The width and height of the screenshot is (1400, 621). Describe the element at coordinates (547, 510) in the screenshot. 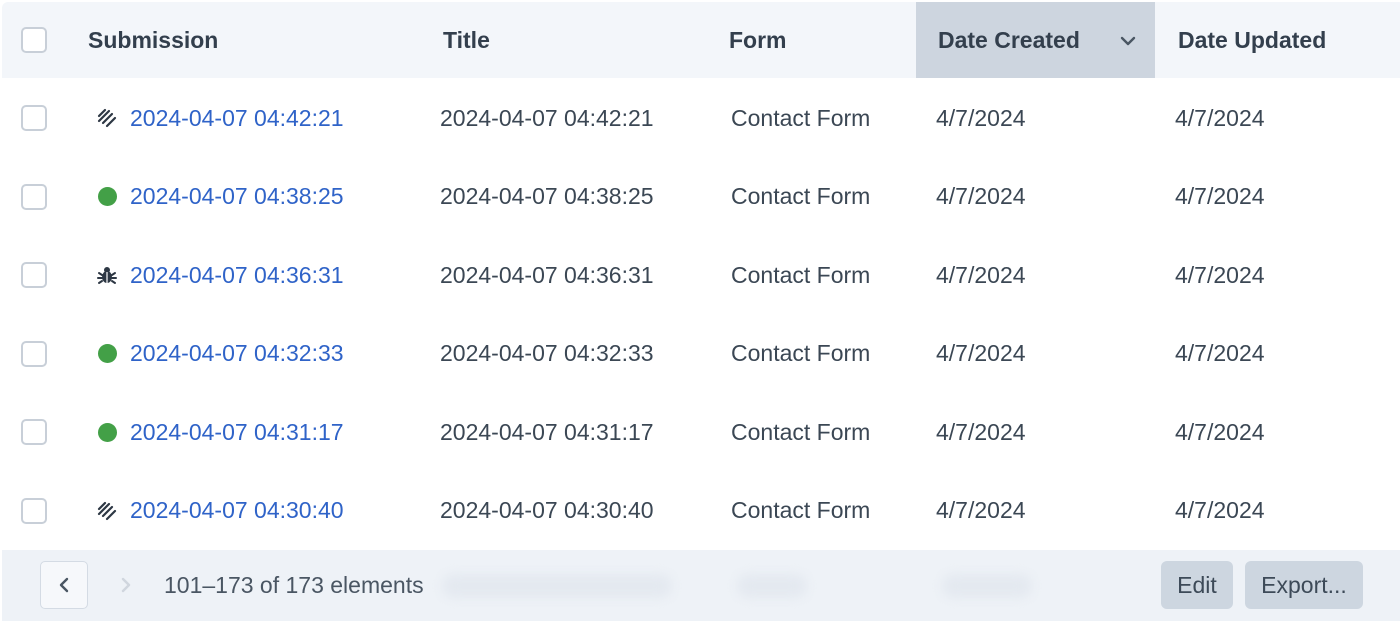

I see `title-cell: 2024-04-07 04:30:40` at that location.